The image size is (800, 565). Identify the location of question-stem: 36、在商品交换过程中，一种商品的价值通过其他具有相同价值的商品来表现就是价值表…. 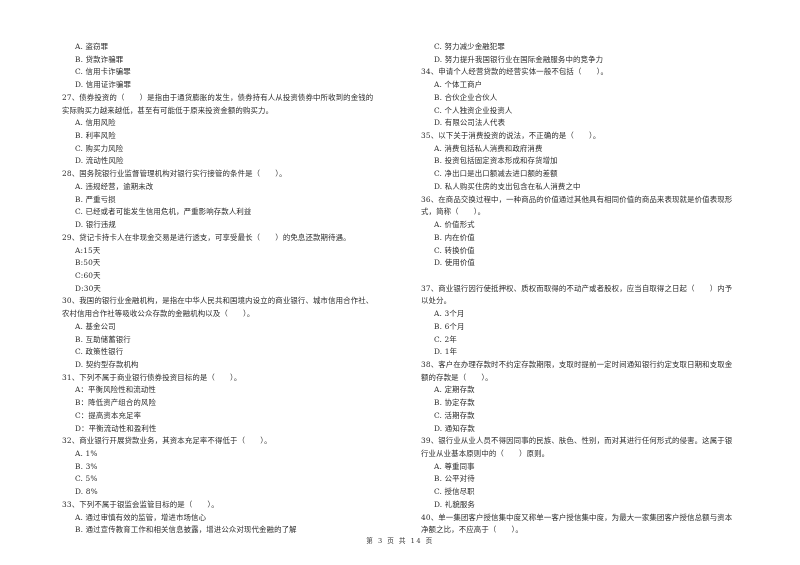
(577, 199).